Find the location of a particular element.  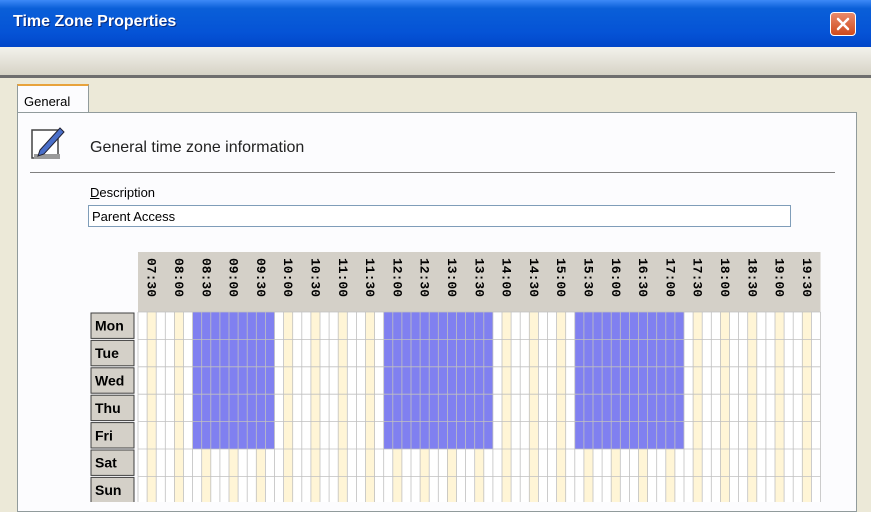

time-label: 16:00 is located at coordinates (615, 277).